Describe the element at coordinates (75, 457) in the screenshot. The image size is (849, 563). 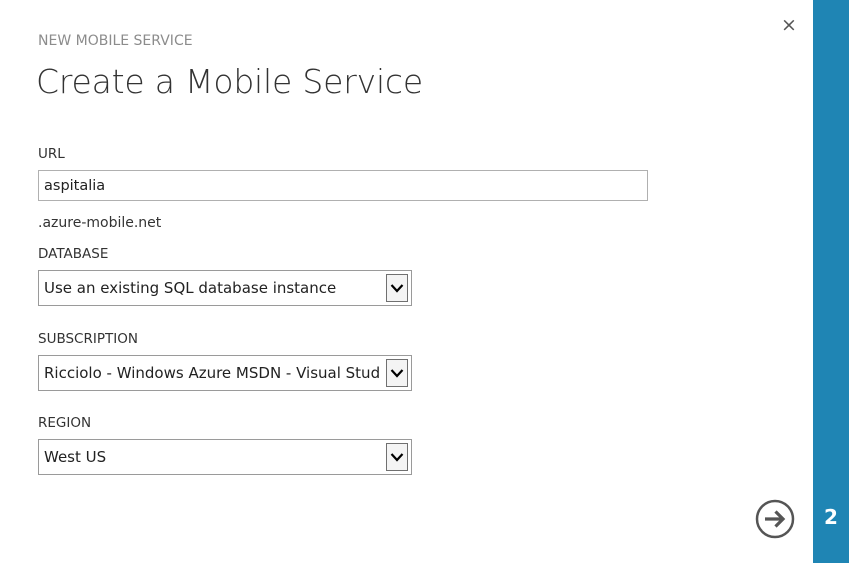
I see `region-select-value: West US` at that location.